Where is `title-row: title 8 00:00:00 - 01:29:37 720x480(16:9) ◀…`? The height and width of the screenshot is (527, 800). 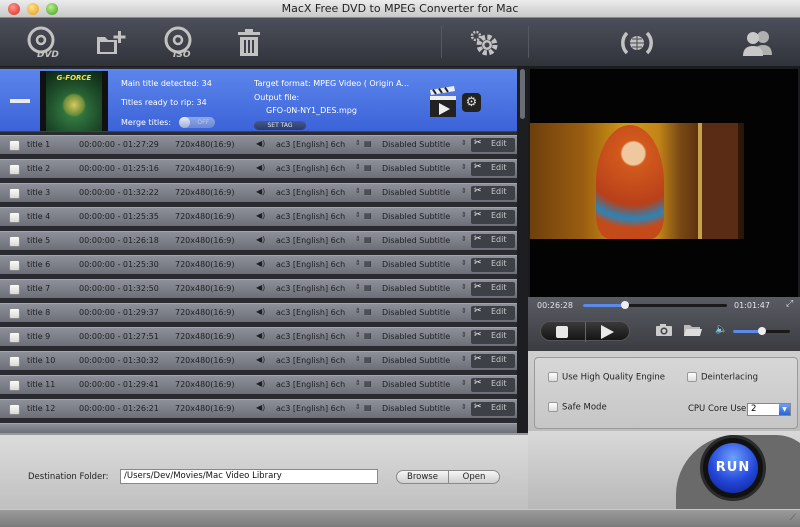
title-row: title 8 00:00:00 - 01:29:37 720x480(16:9) ◀… is located at coordinates (258, 312).